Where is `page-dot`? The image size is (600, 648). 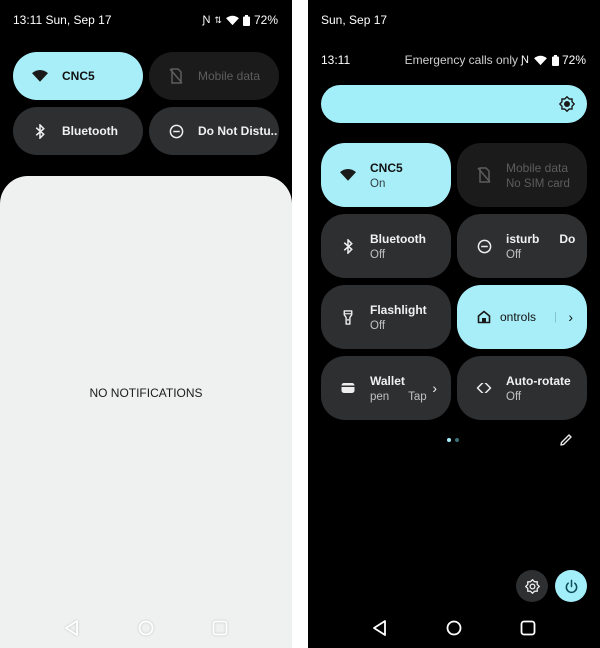
page-dot is located at coordinates (457, 440).